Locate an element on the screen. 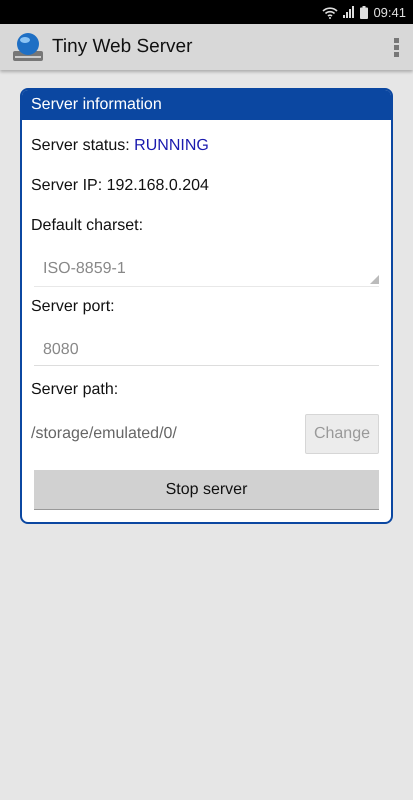  dropdown-corner-icon is located at coordinates (374, 279).